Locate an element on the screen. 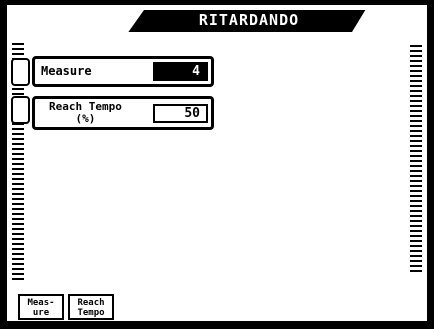  measure-label: Measure is located at coordinates (66, 71).